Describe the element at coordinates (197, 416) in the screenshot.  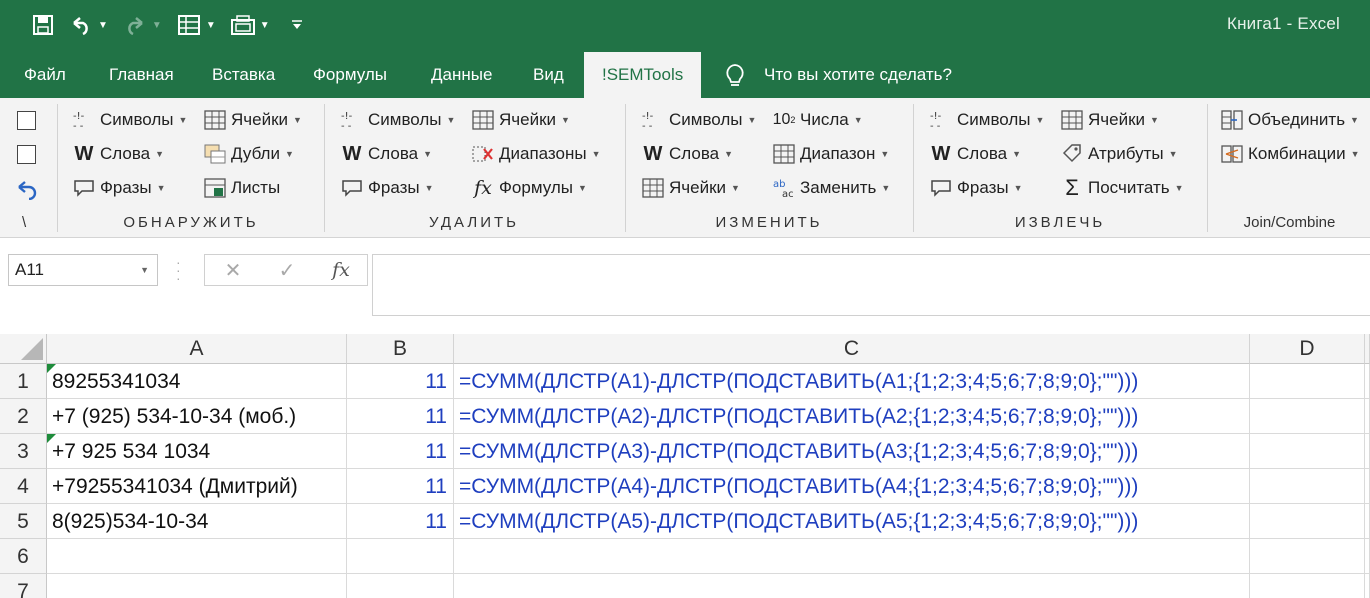
I see `cell-a2: +7 (925) 534-10-34 (моб.)` at that location.